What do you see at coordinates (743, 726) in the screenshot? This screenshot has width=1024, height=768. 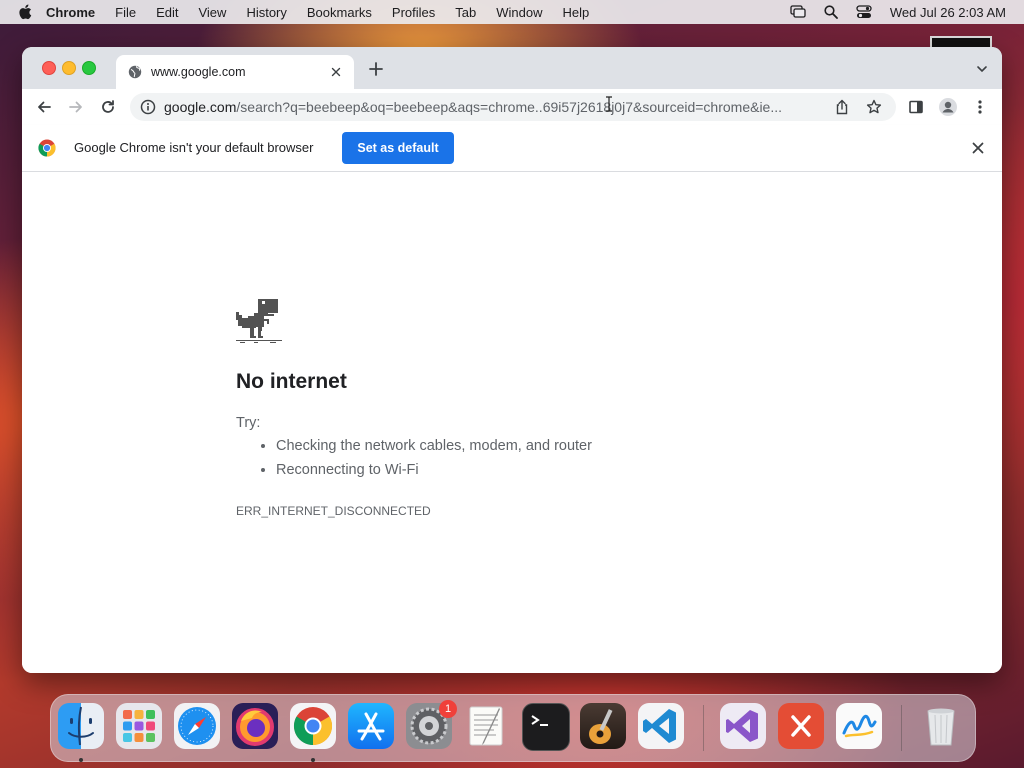 I see `visual-studio-icon` at bounding box center [743, 726].